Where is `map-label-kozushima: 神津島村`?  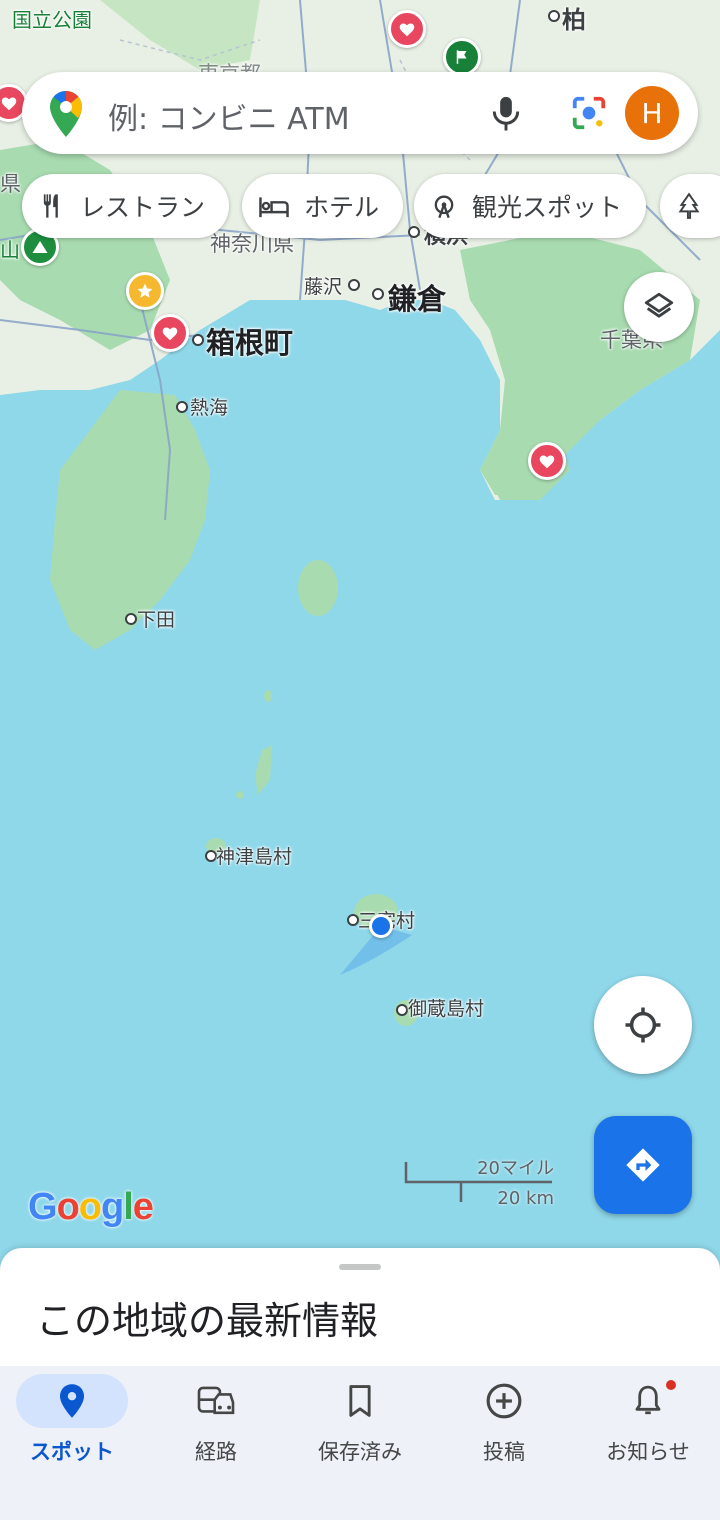
map-label-kozushima: 神津島村 is located at coordinates (254, 857).